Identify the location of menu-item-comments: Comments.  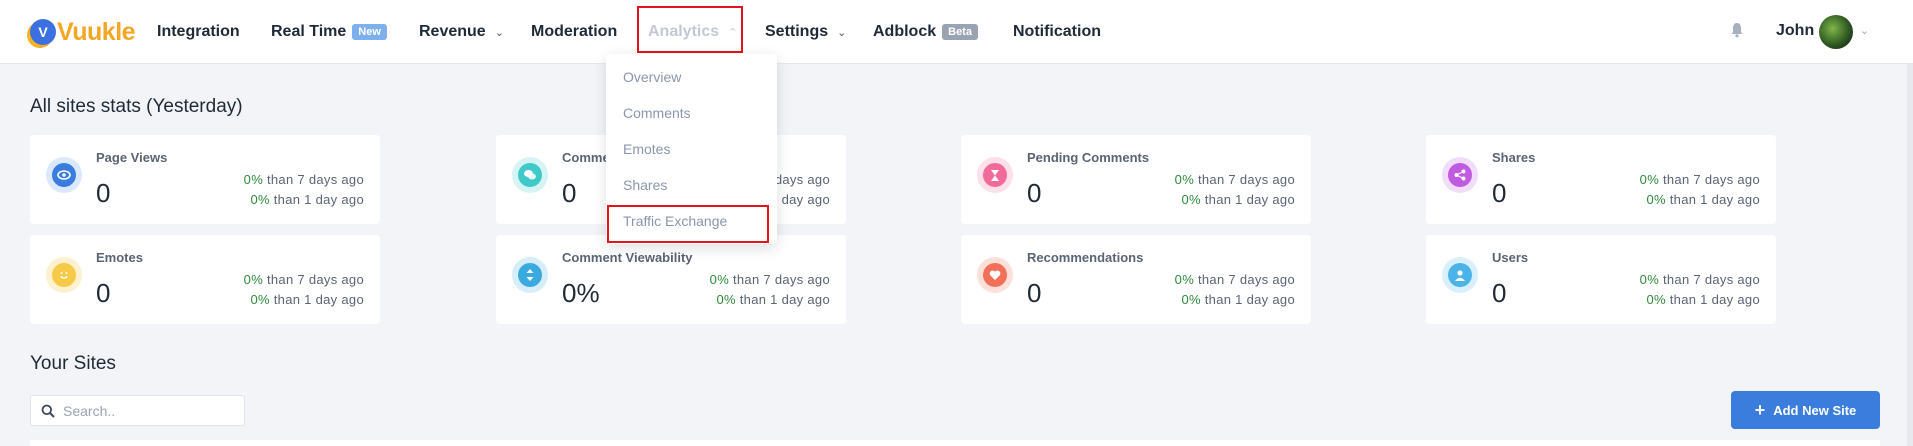
(657, 113).